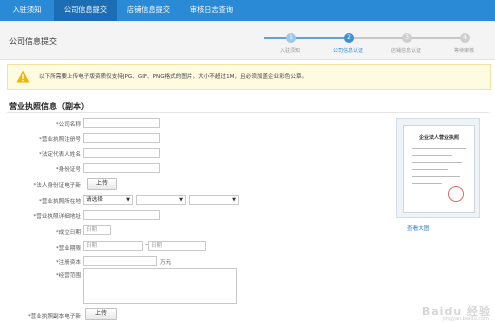 The image size is (495, 322). I want to click on company-name-label: *公司名称, so click(68, 125).